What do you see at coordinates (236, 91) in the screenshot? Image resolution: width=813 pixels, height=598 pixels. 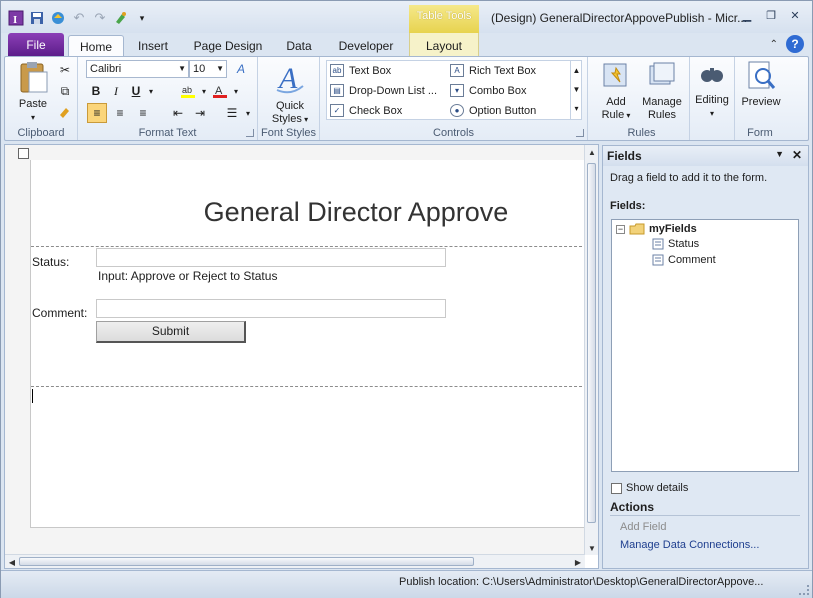 I see `font-color-dropdown-icon: ▾` at bounding box center [236, 91].